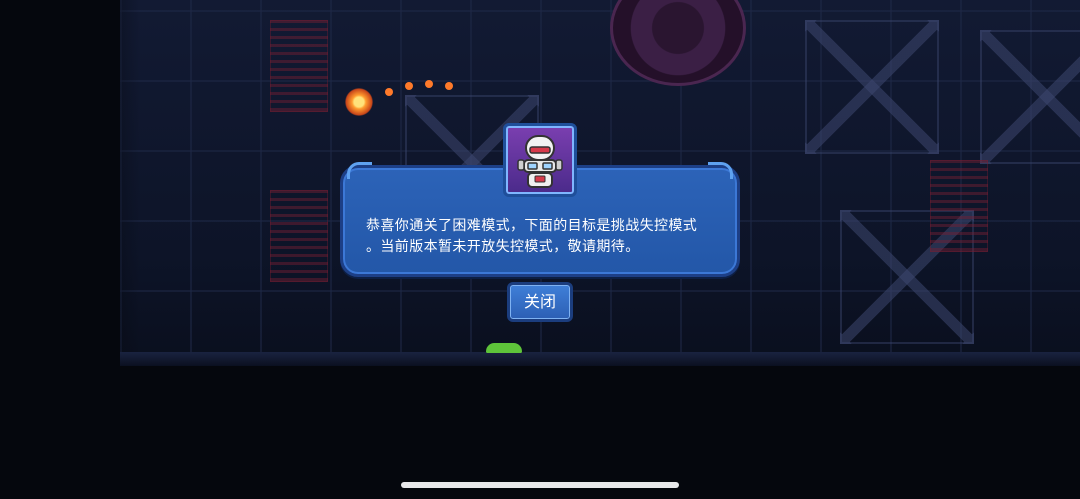 This screenshot has height=499, width=1080. I want to click on fire-explosion, so click(359, 102).